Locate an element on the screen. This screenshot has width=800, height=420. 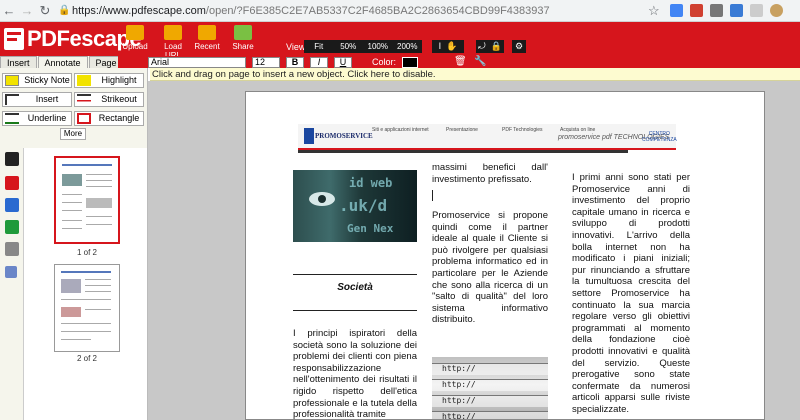
zoom-fit-button: Fit is located at coordinates (319, 46).